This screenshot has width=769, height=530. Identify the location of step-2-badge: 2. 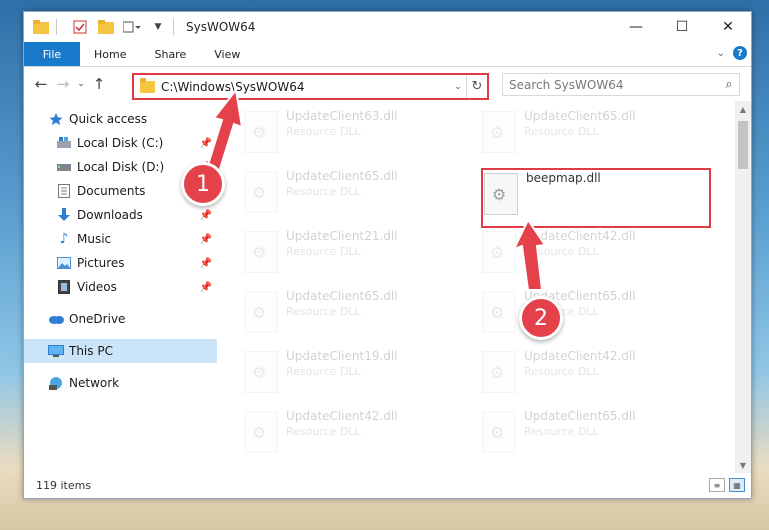
(541, 318).